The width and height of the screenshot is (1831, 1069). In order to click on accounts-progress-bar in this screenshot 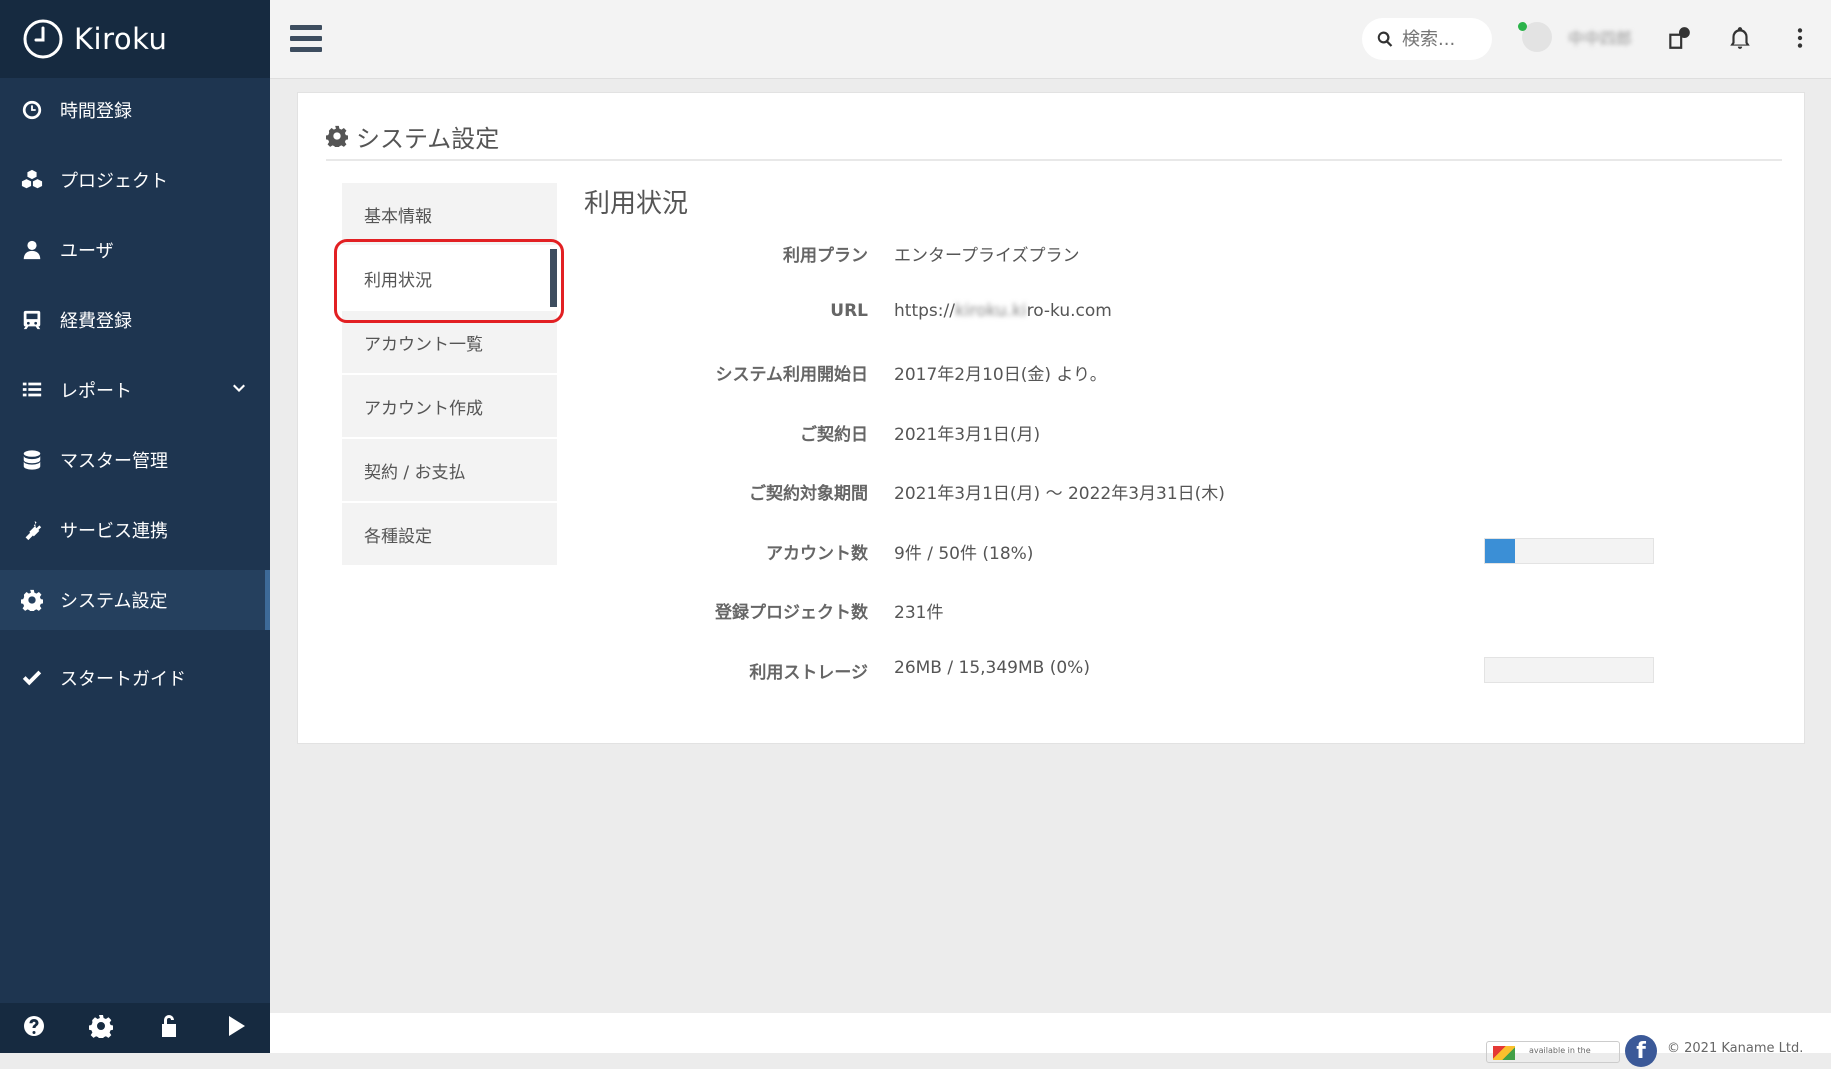, I will do `click(1569, 550)`.